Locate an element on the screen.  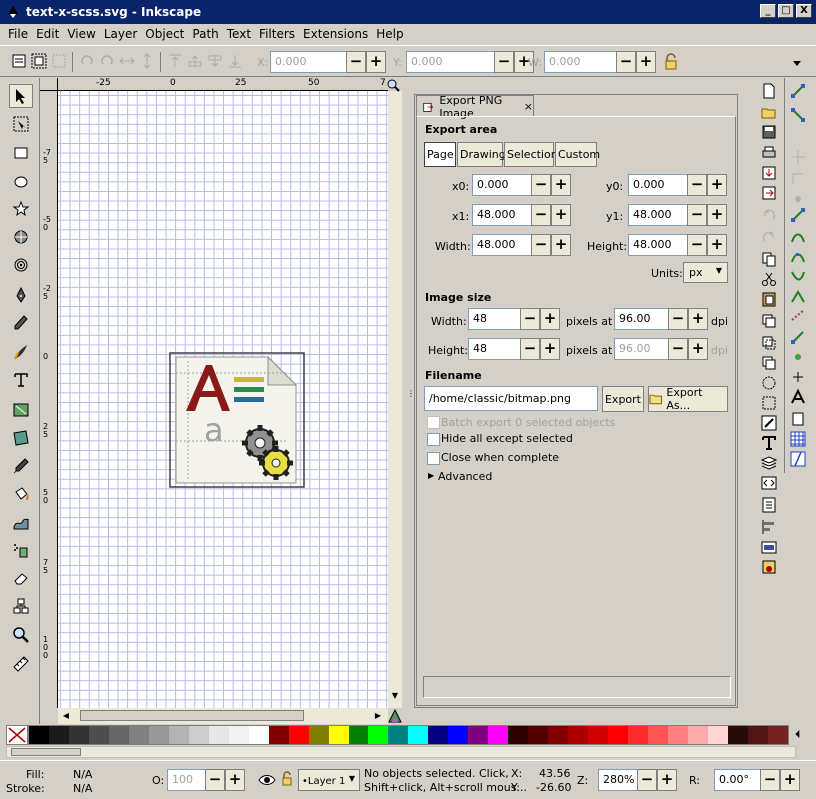
pencil-tool is located at coordinates (21, 323).